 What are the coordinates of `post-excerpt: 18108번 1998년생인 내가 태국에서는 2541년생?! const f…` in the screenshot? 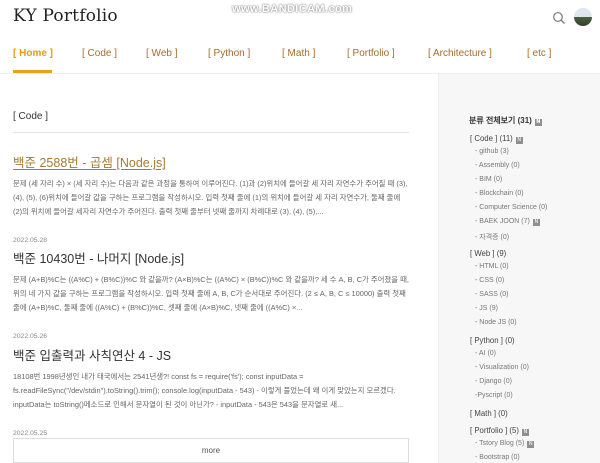 It's located at (211, 391).